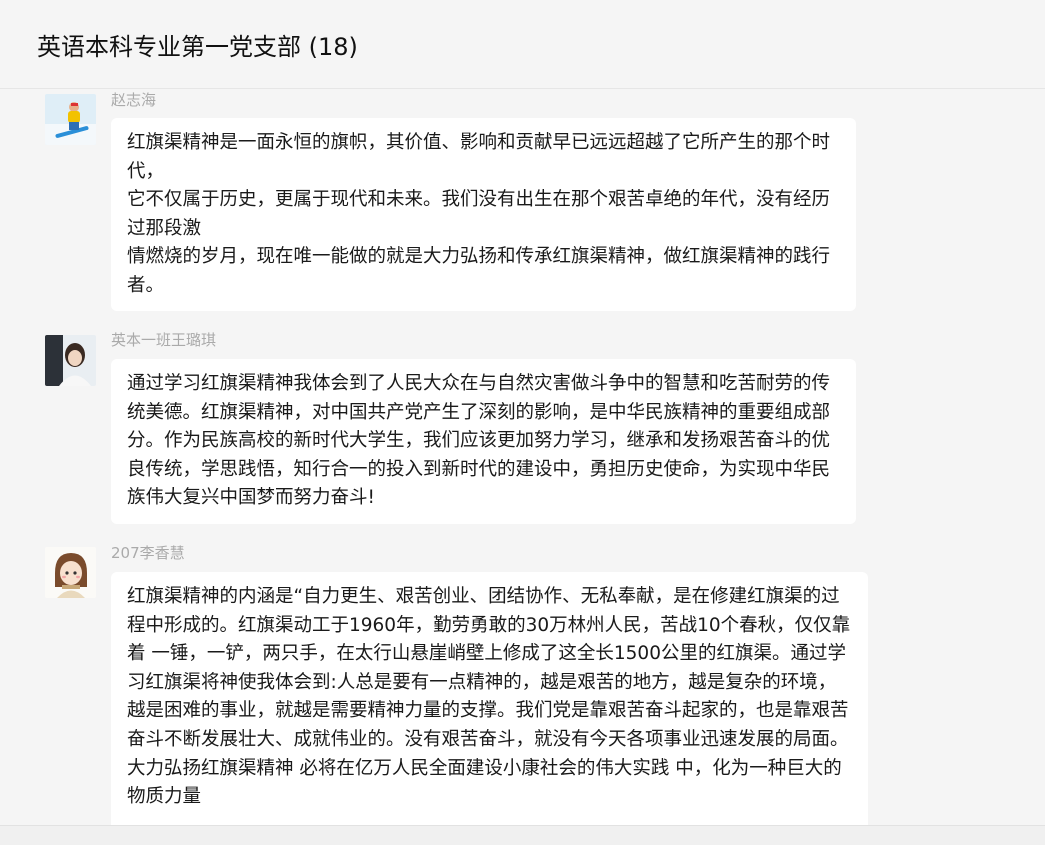  Describe the element at coordinates (70, 572) in the screenshot. I see `cartoon-girl-avatar` at that location.